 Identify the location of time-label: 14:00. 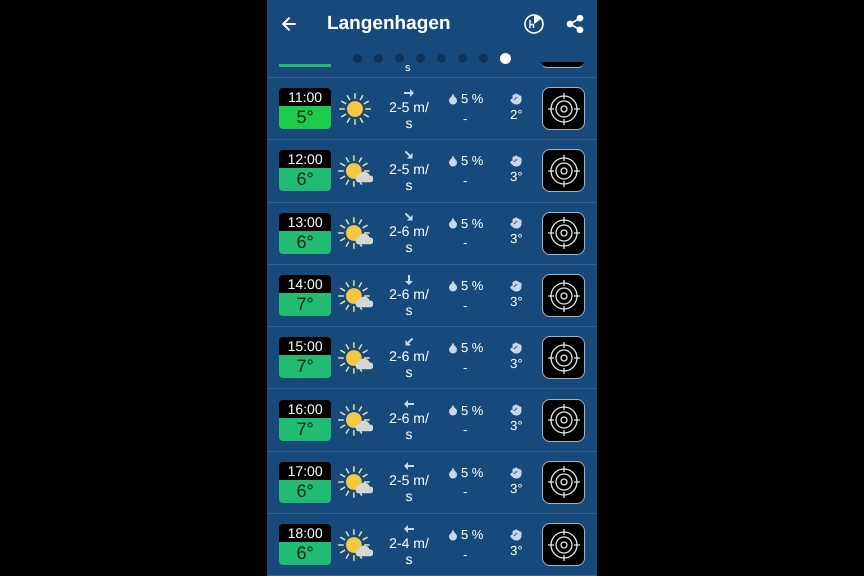
(305, 284).